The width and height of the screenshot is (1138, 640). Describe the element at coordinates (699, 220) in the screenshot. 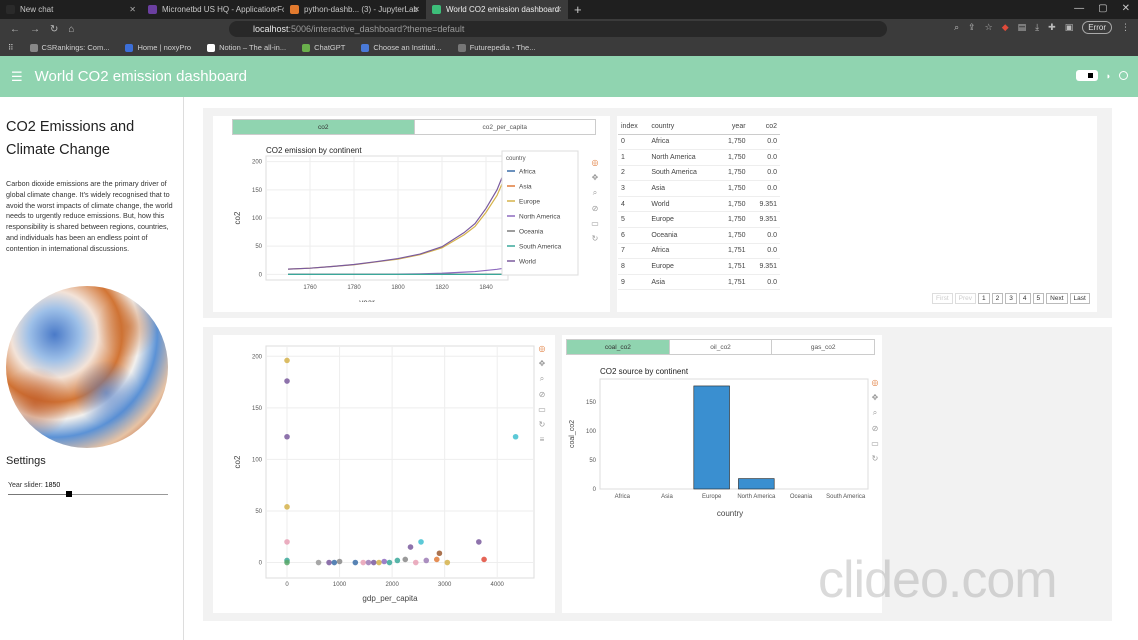

I see `table-row: 5 Europe 1,750 9.351` at that location.